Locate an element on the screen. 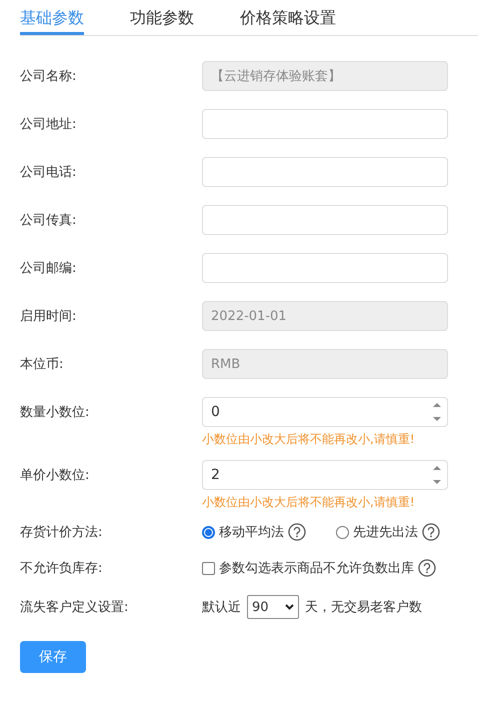  chevron-icon is located at coordinates (289, 607).